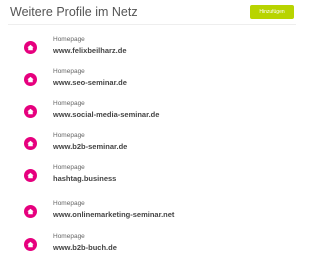 Image resolution: width=320 pixels, height=263 pixels. I want to click on profile-item: Homepage hashtag.business, so click(150, 179).